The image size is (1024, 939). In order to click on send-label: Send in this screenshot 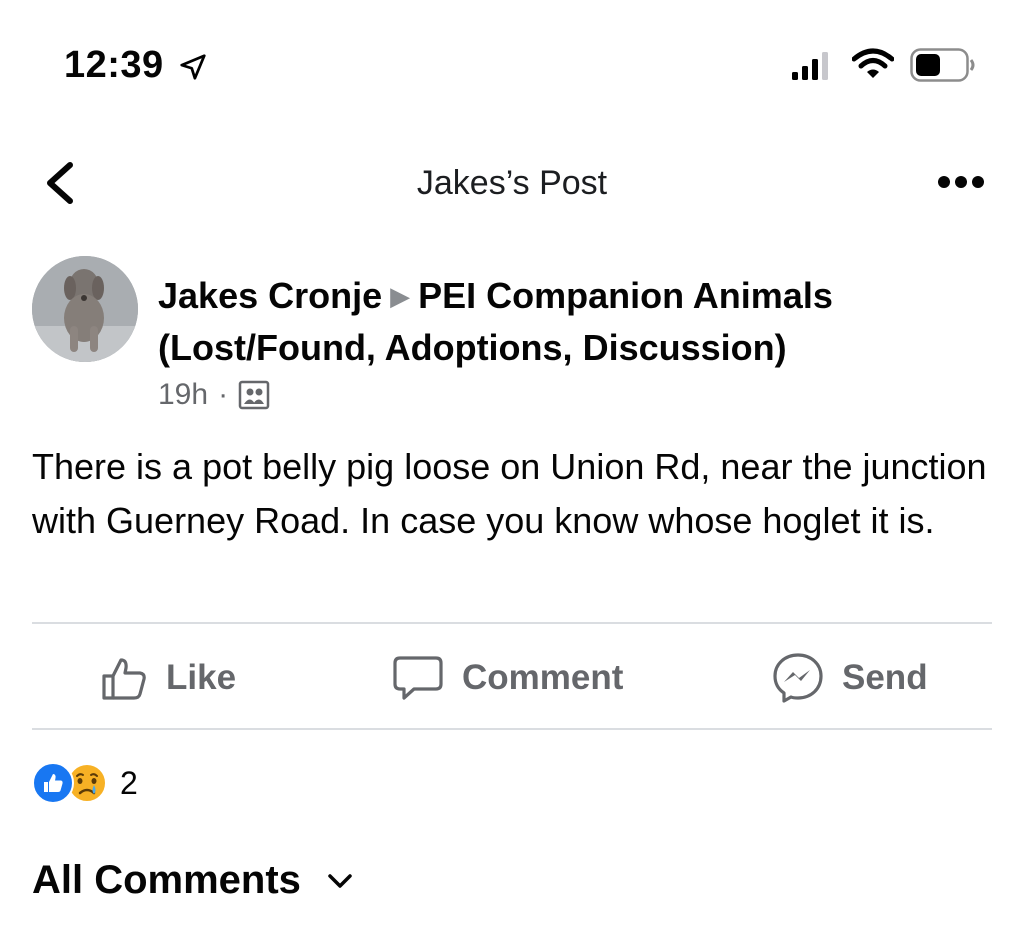, I will do `click(885, 677)`.